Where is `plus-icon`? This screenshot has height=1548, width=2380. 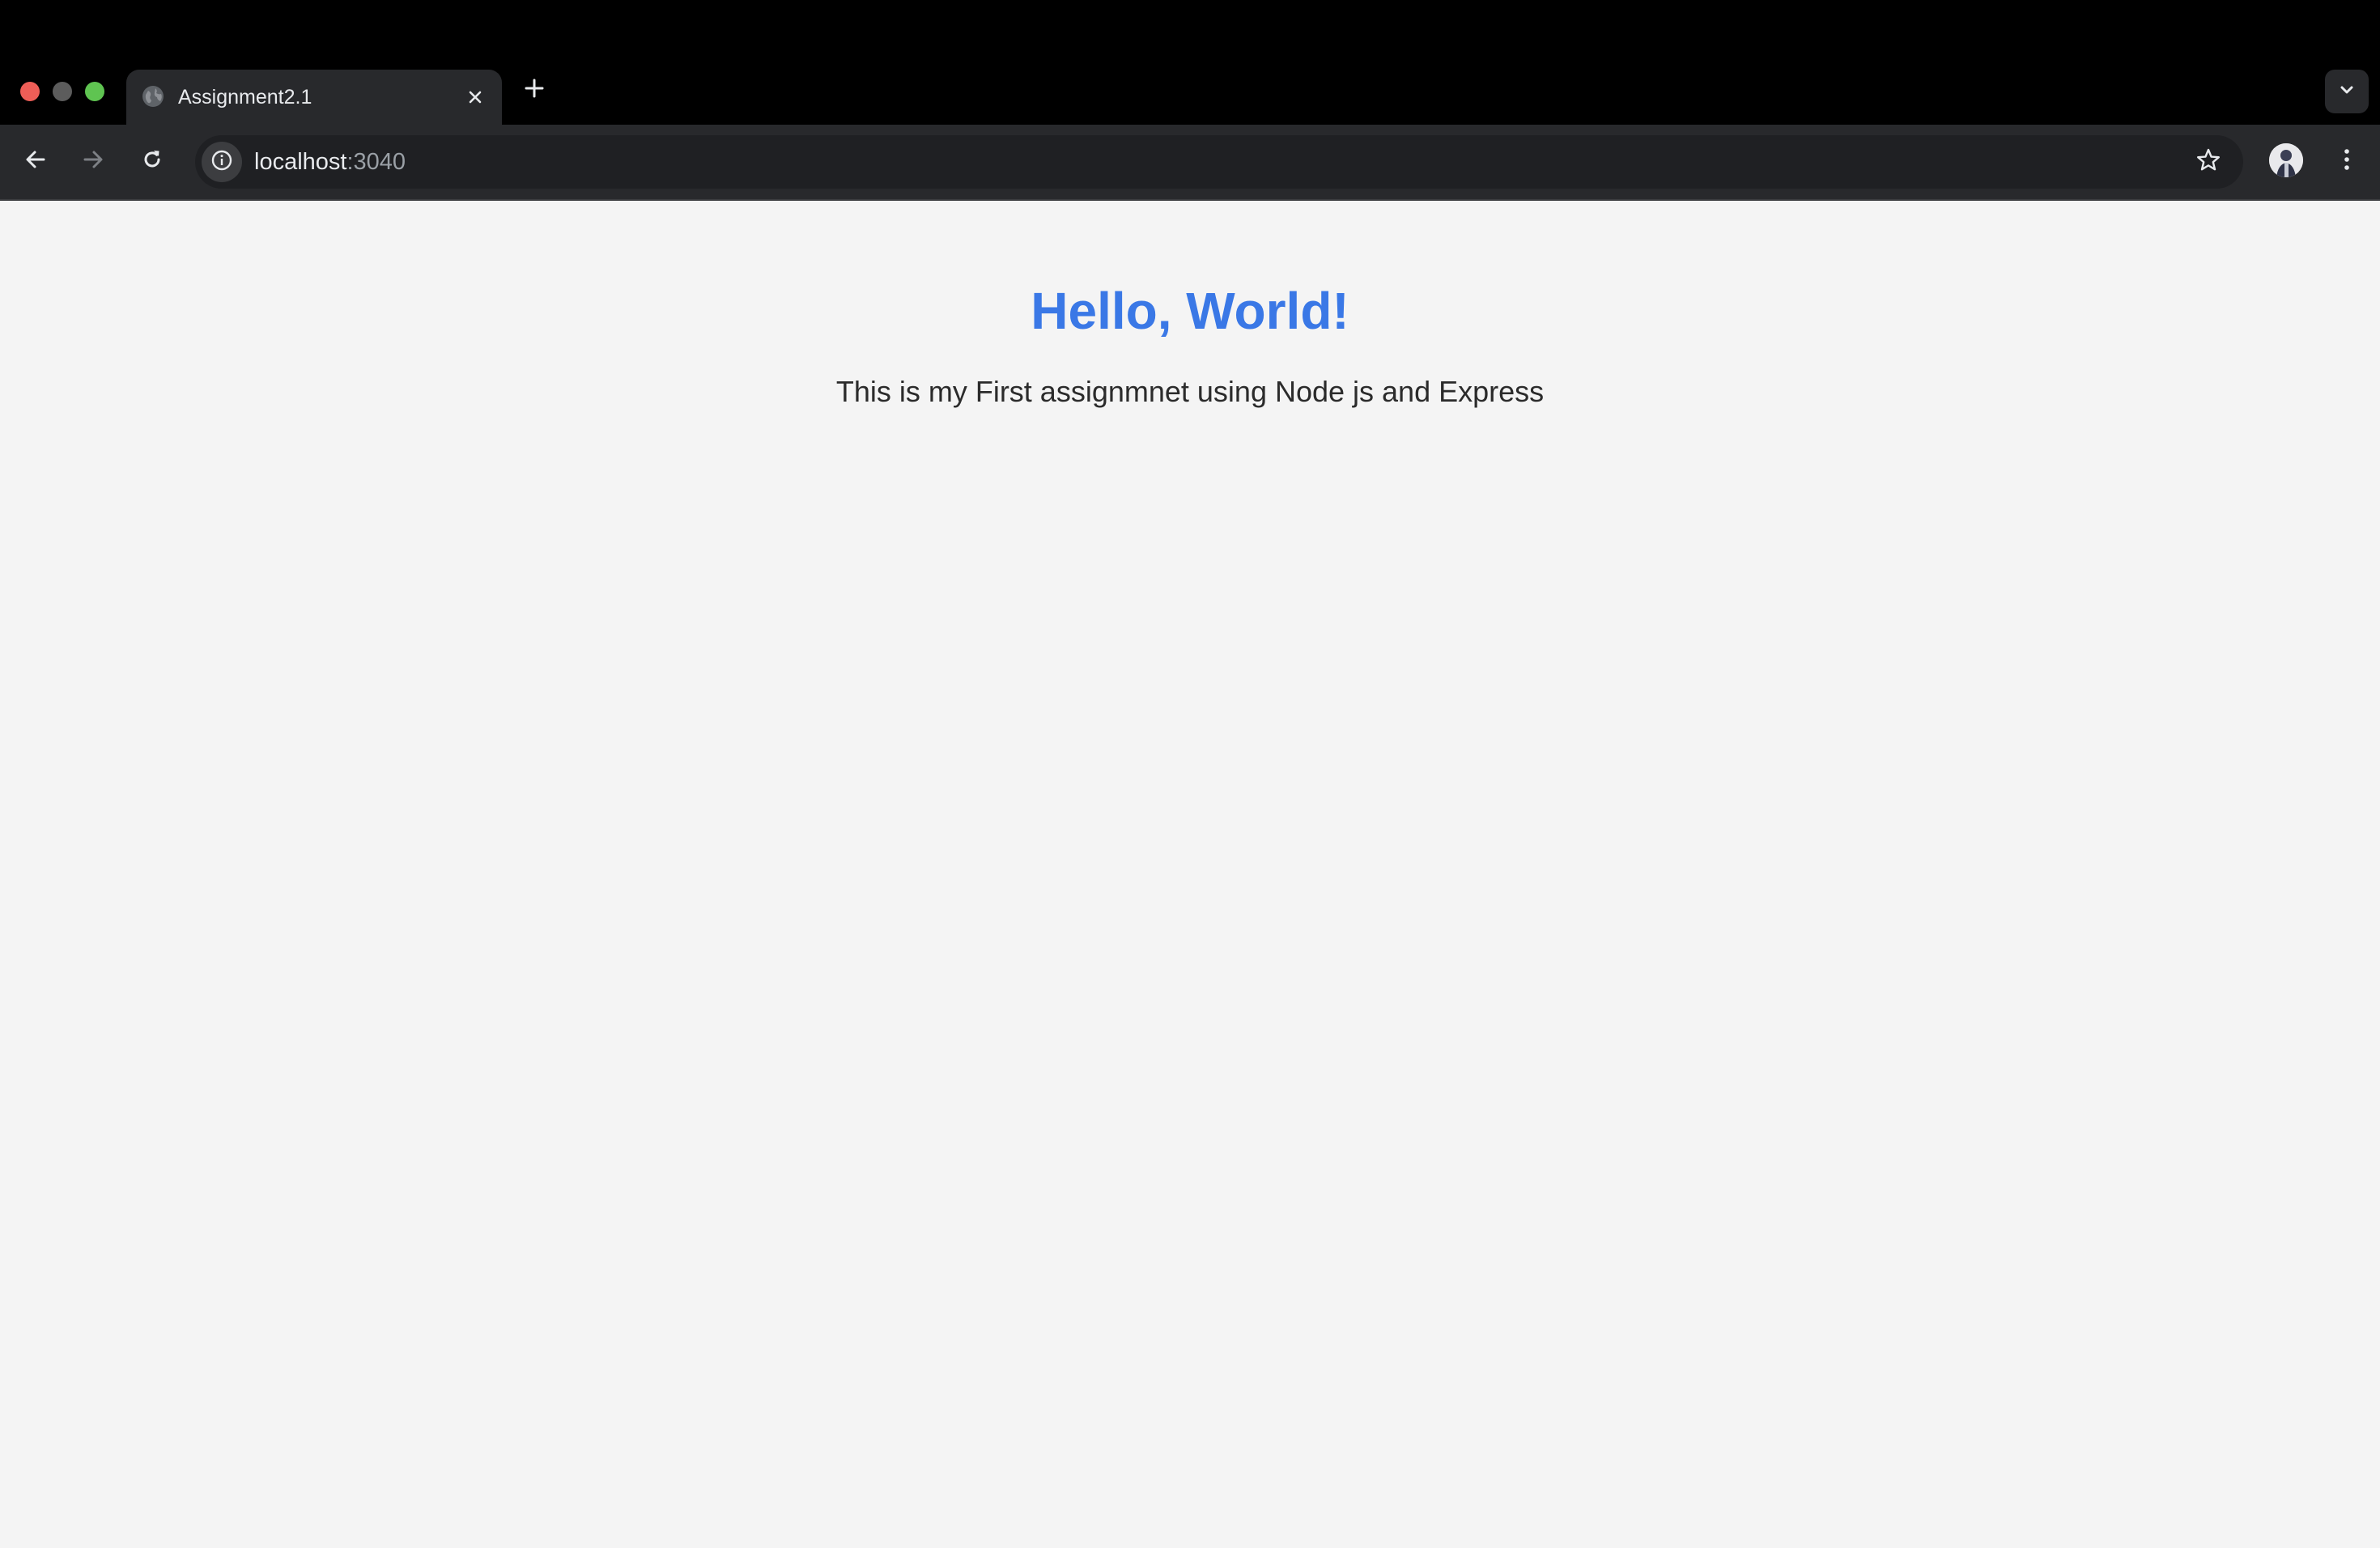 plus-icon is located at coordinates (534, 91).